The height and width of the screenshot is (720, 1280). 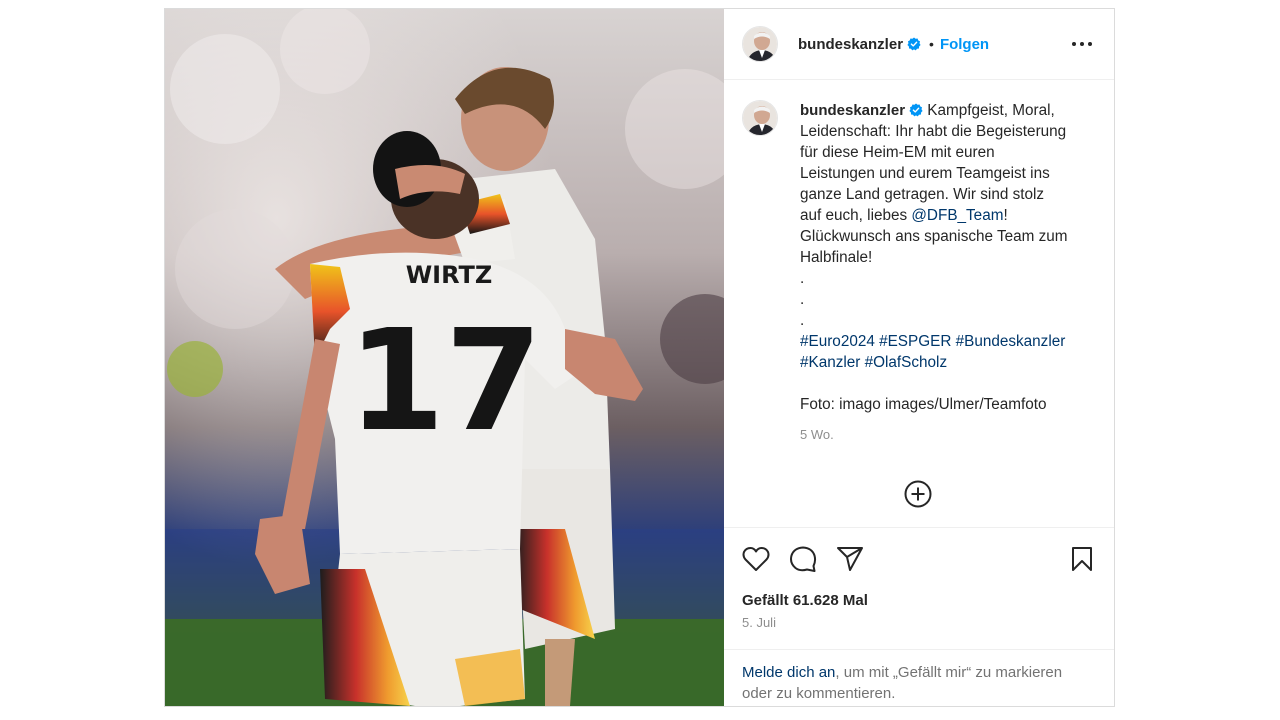 What do you see at coordinates (933, 131) in the screenshot?
I see `caption-line: Leidenschaft: Ihr habt die Begeisterung` at bounding box center [933, 131].